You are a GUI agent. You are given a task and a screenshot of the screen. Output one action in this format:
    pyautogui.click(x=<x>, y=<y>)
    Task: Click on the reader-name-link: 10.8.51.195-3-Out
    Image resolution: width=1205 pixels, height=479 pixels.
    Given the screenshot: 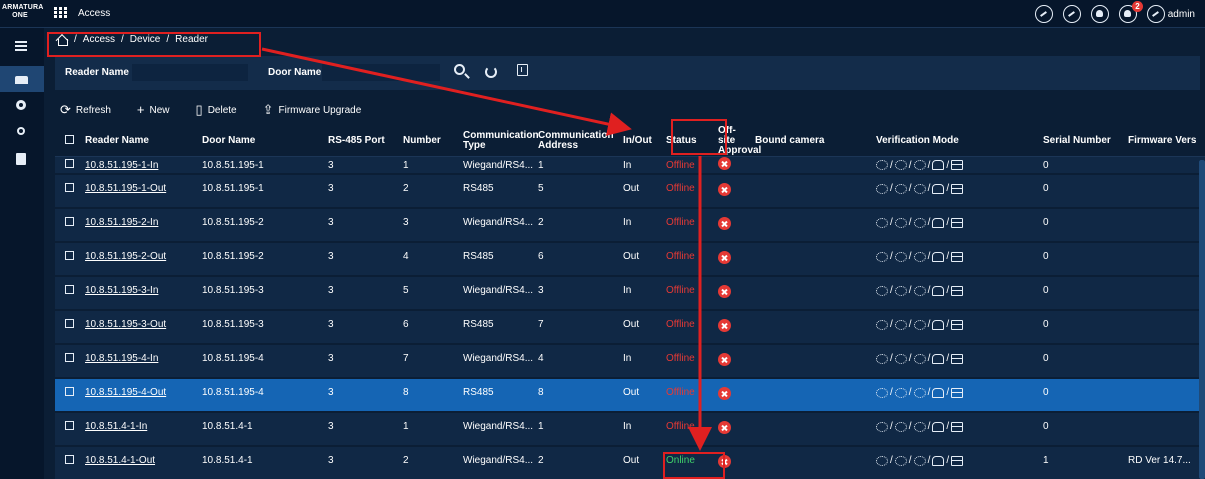 What is the action you would take?
    pyautogui.click(x=125, y=324)
    